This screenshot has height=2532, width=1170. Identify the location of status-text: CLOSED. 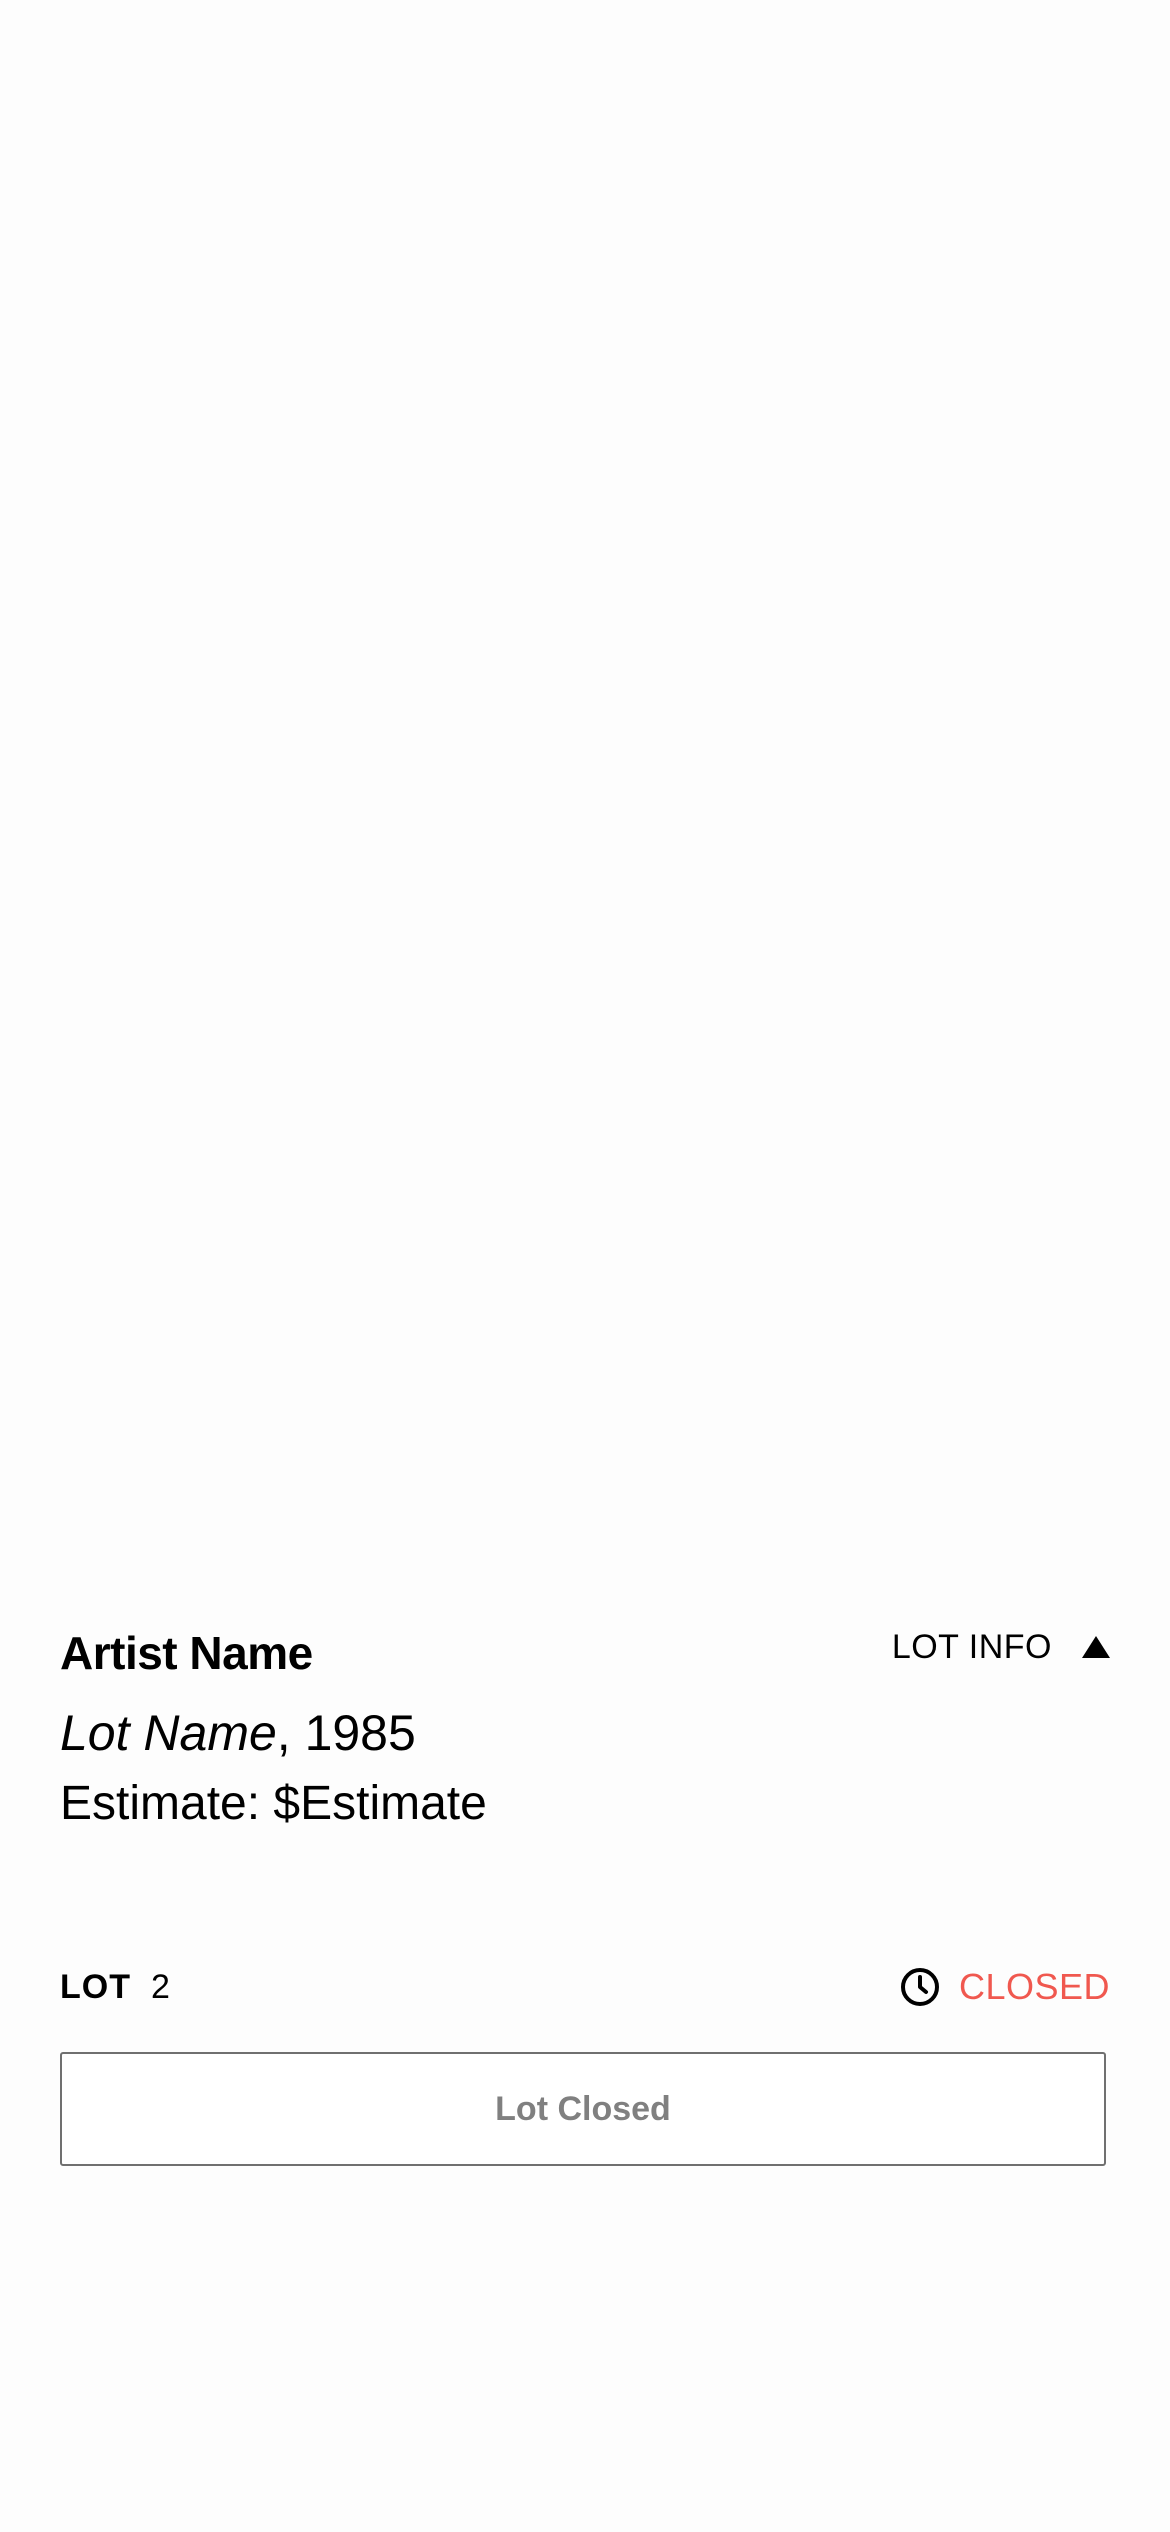
(1034, 1986).